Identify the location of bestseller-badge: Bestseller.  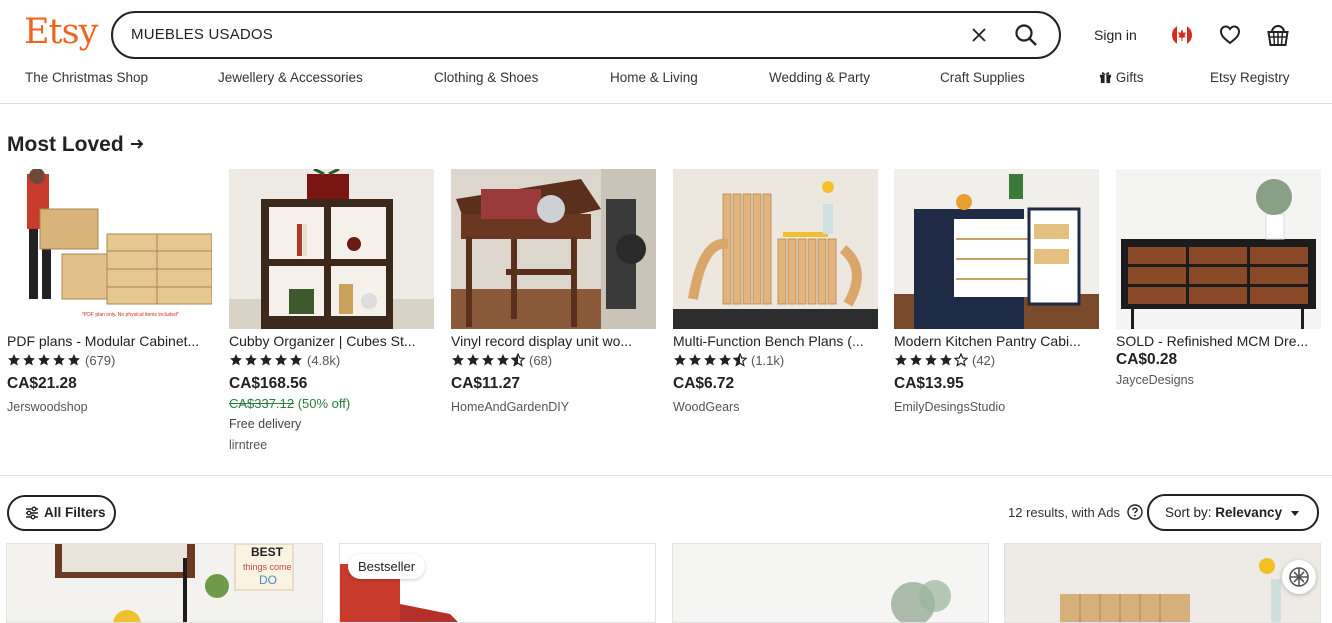
(387, 566).